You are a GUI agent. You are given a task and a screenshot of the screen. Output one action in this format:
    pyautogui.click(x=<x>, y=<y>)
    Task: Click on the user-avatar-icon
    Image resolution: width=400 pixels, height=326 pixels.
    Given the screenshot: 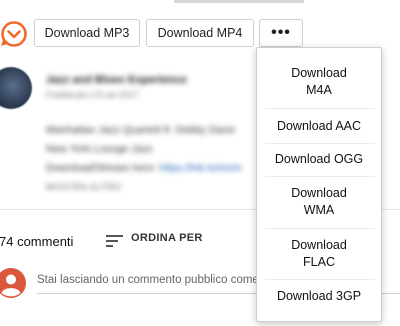 What is the action you would take?
    pyautogui.click(x=13, y=283)
    